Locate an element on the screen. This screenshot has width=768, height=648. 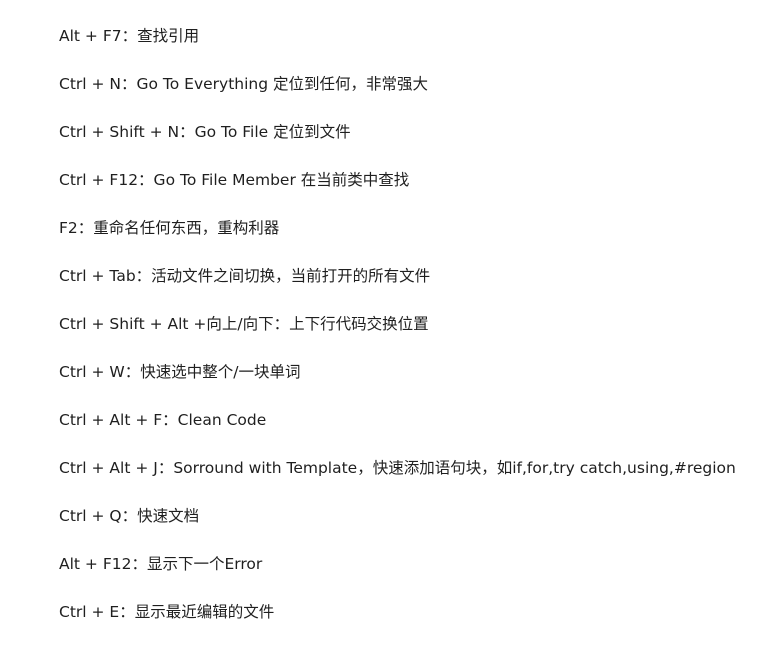
shortcut-ctrl-q: Ctrl + Q：快速文档 is located at coordinates (129, 516).